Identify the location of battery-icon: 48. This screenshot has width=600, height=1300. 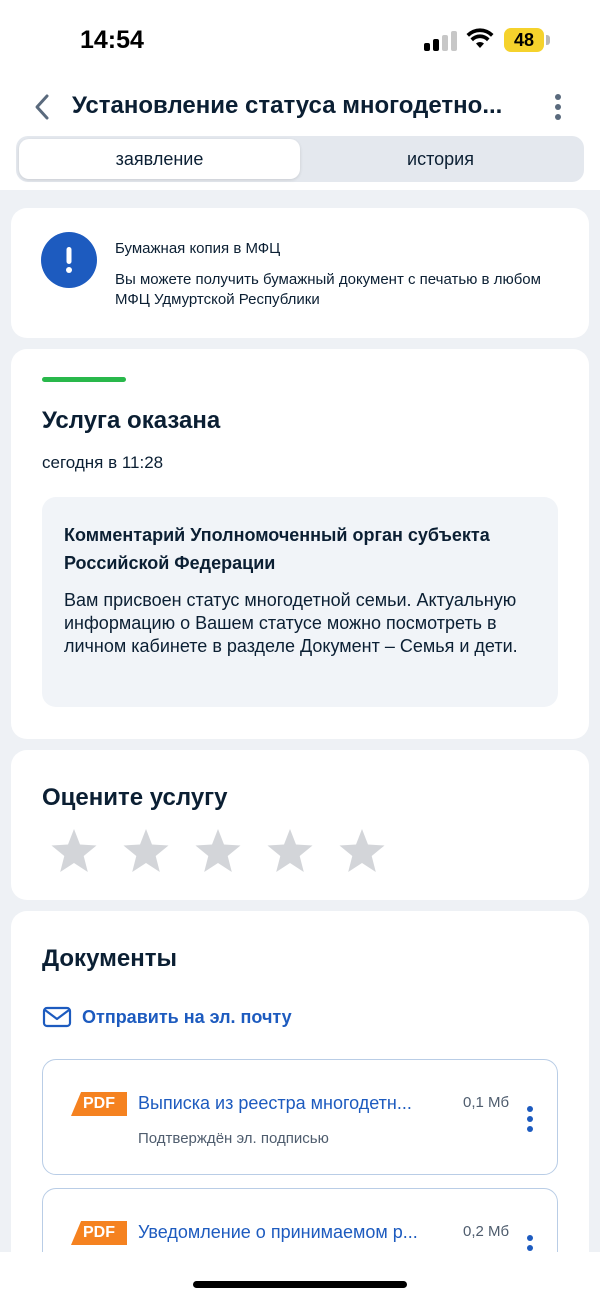
(524, 40).